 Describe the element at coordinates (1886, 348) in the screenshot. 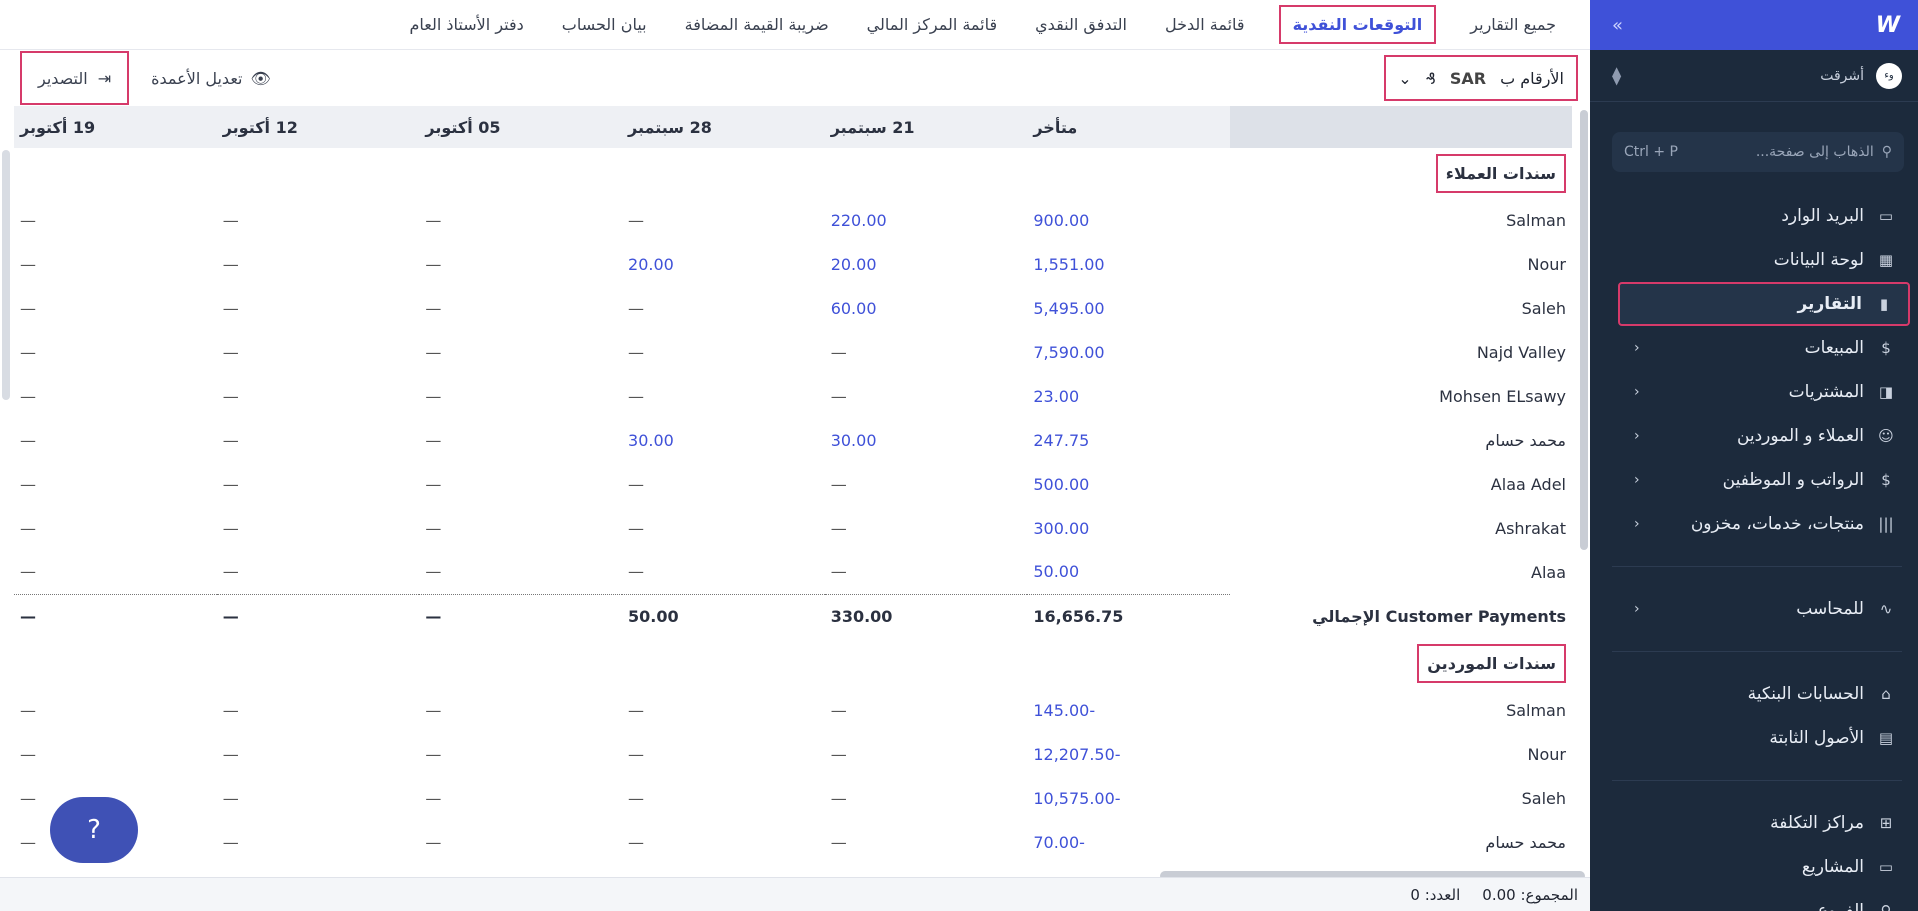

I see `dollar-icon: $` at that location.